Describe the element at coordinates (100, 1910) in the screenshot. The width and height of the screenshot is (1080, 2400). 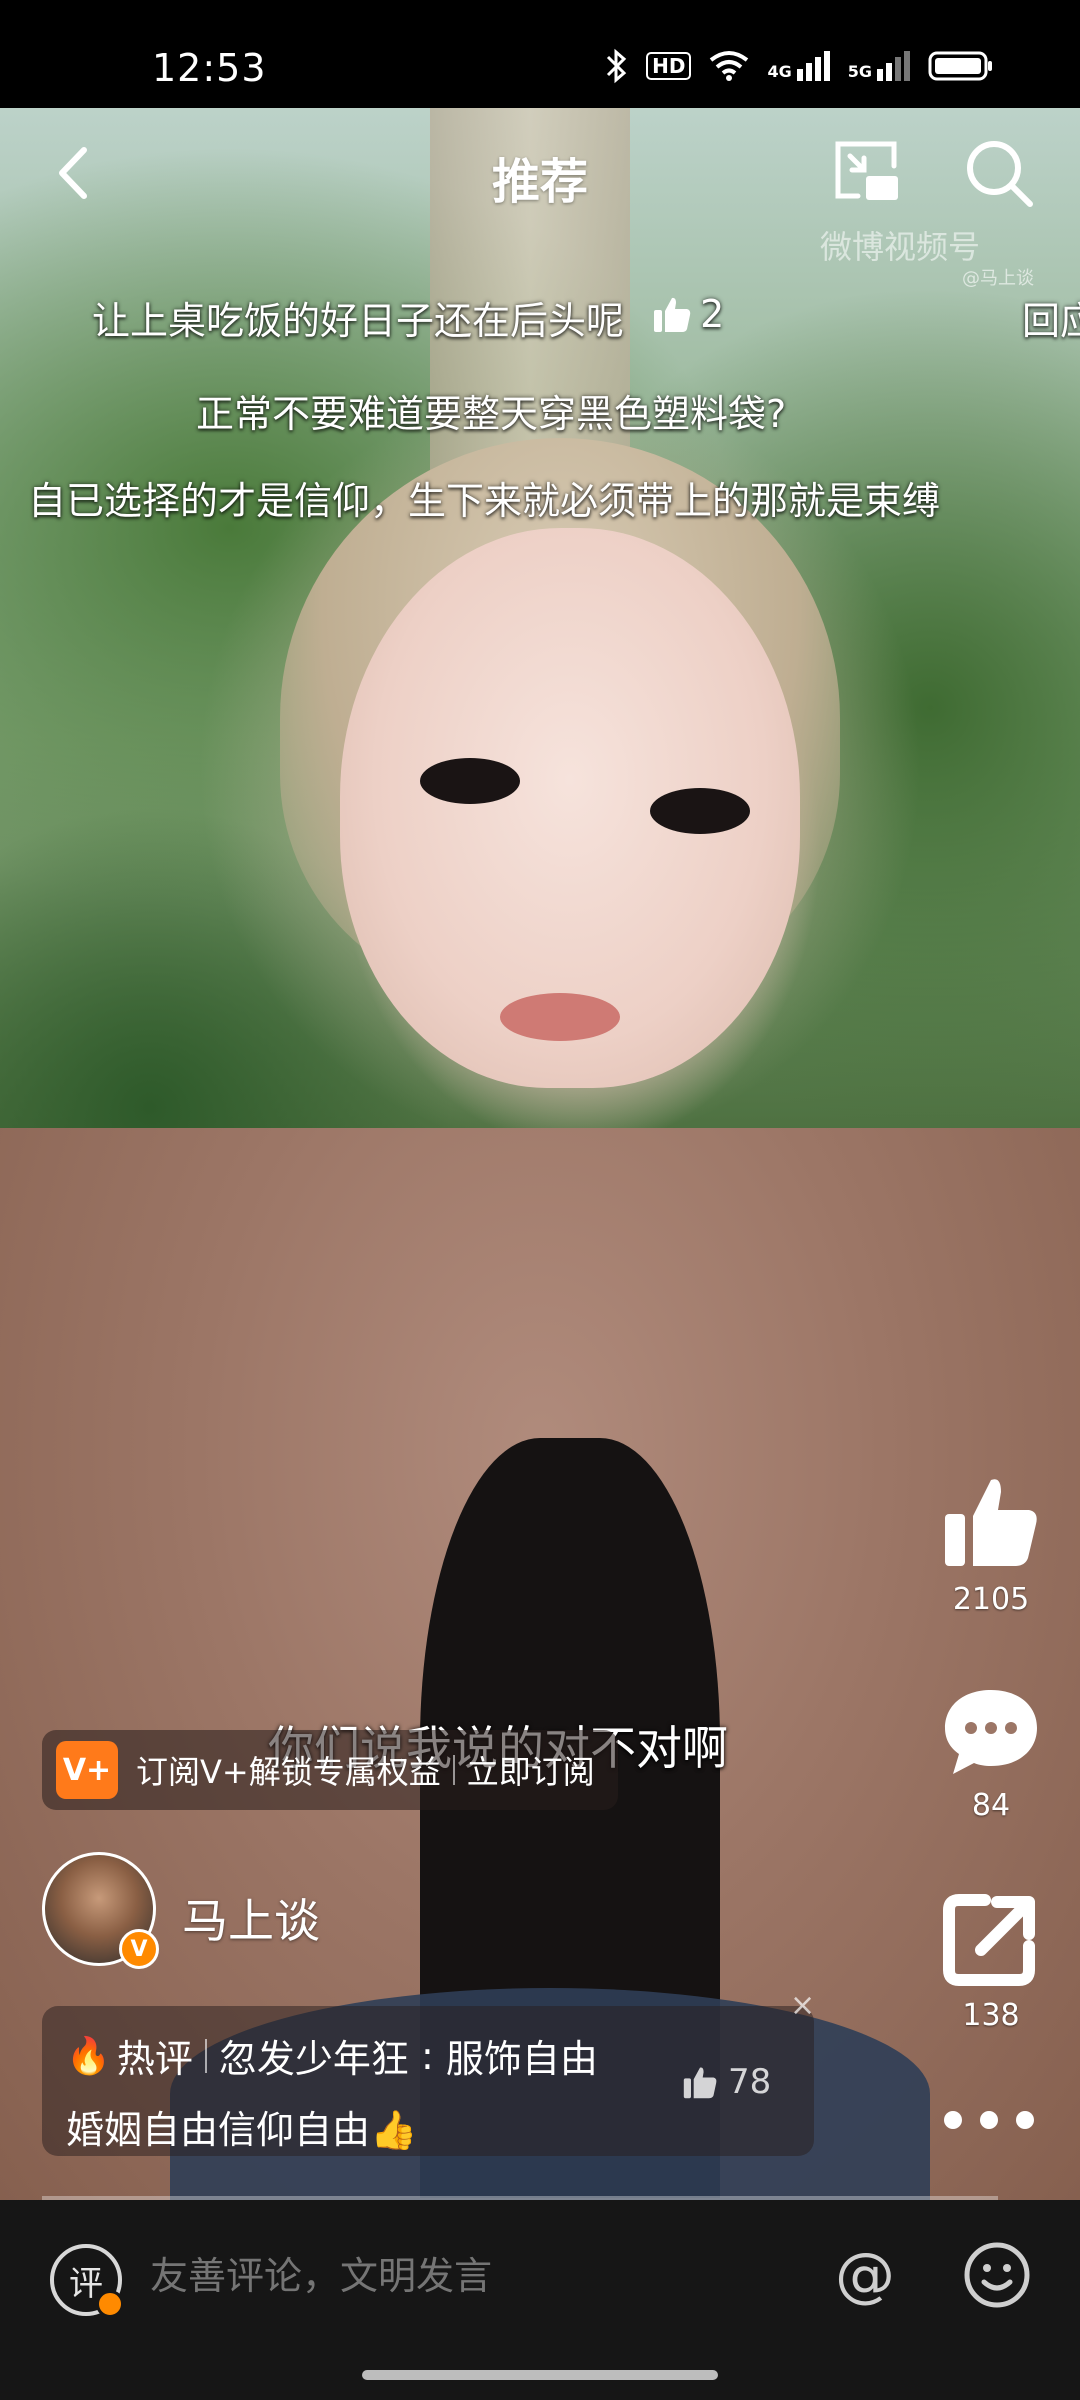
I see `avatar: V` at that location.